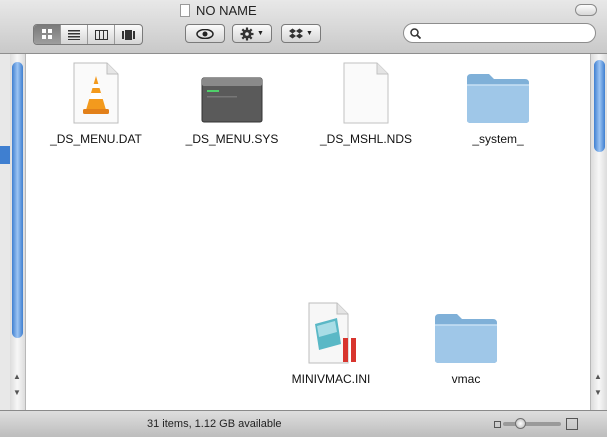  What do you see at coordinates (185, 10) in the screenshot?
I see `volume-icon` at bounding box center [185, 10].